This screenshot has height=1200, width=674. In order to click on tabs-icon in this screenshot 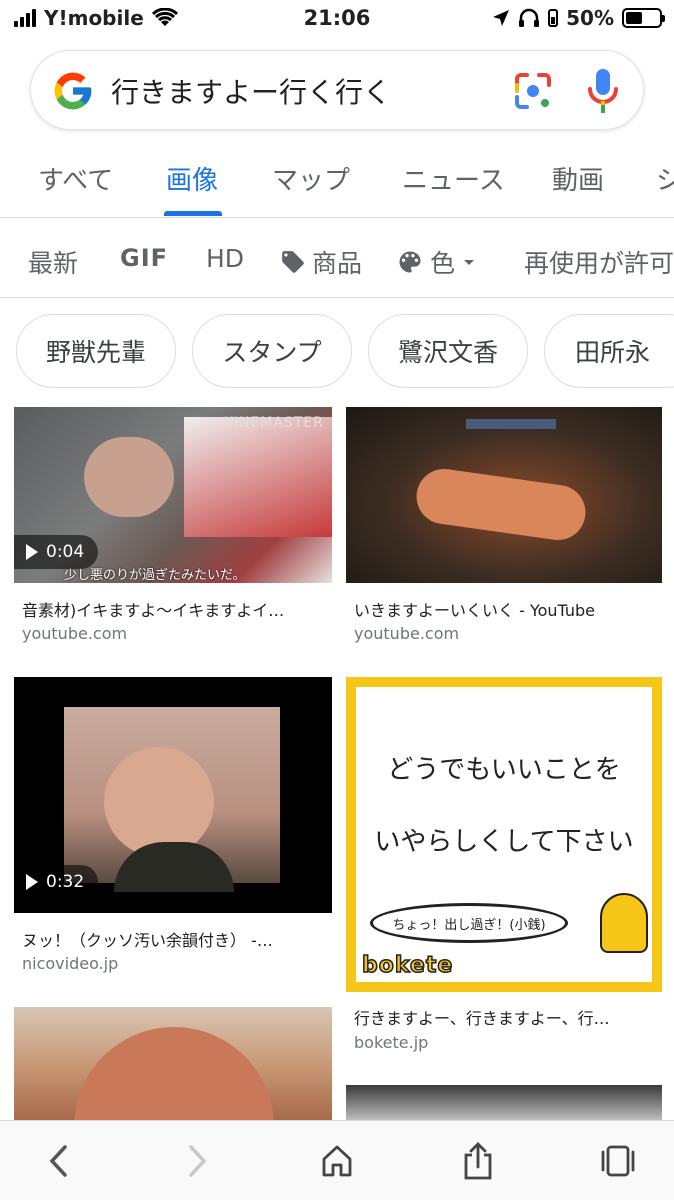, I will do `click(618, 1161)`.